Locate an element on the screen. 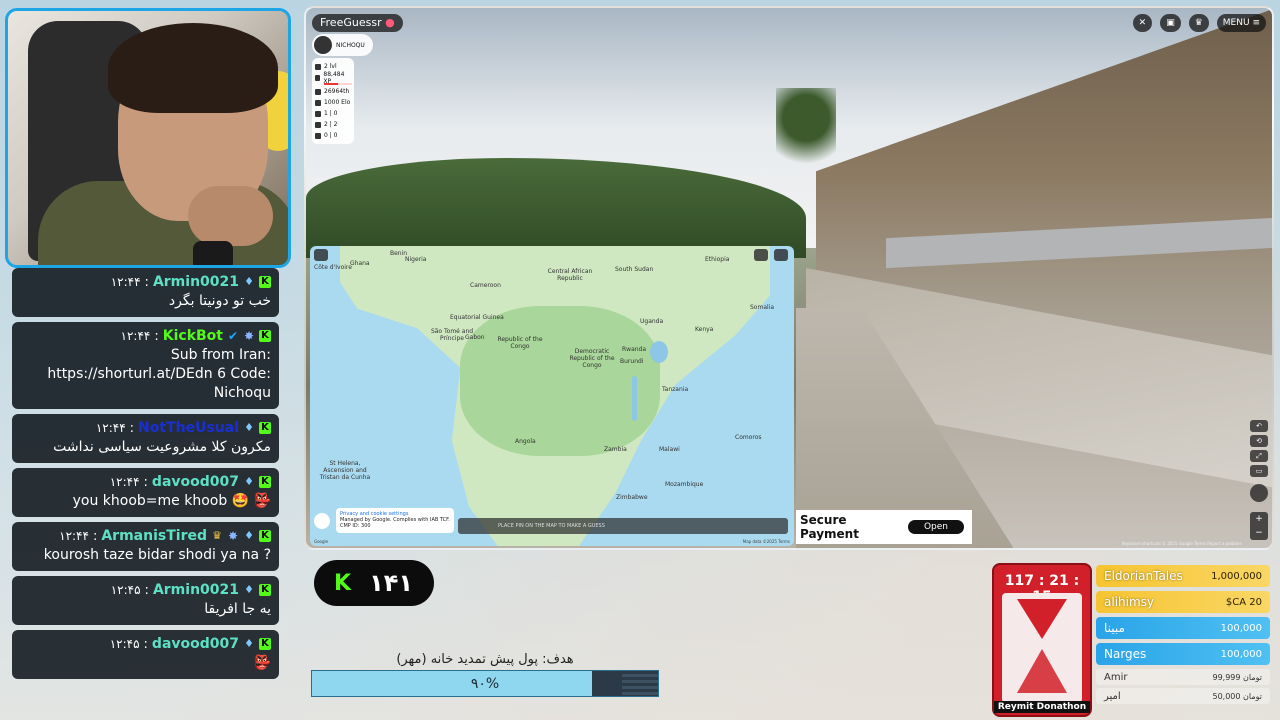 This screenshot has width=1280, height=720. goal-progress-bar: ۹۰% is located at coordinates (485, 683).